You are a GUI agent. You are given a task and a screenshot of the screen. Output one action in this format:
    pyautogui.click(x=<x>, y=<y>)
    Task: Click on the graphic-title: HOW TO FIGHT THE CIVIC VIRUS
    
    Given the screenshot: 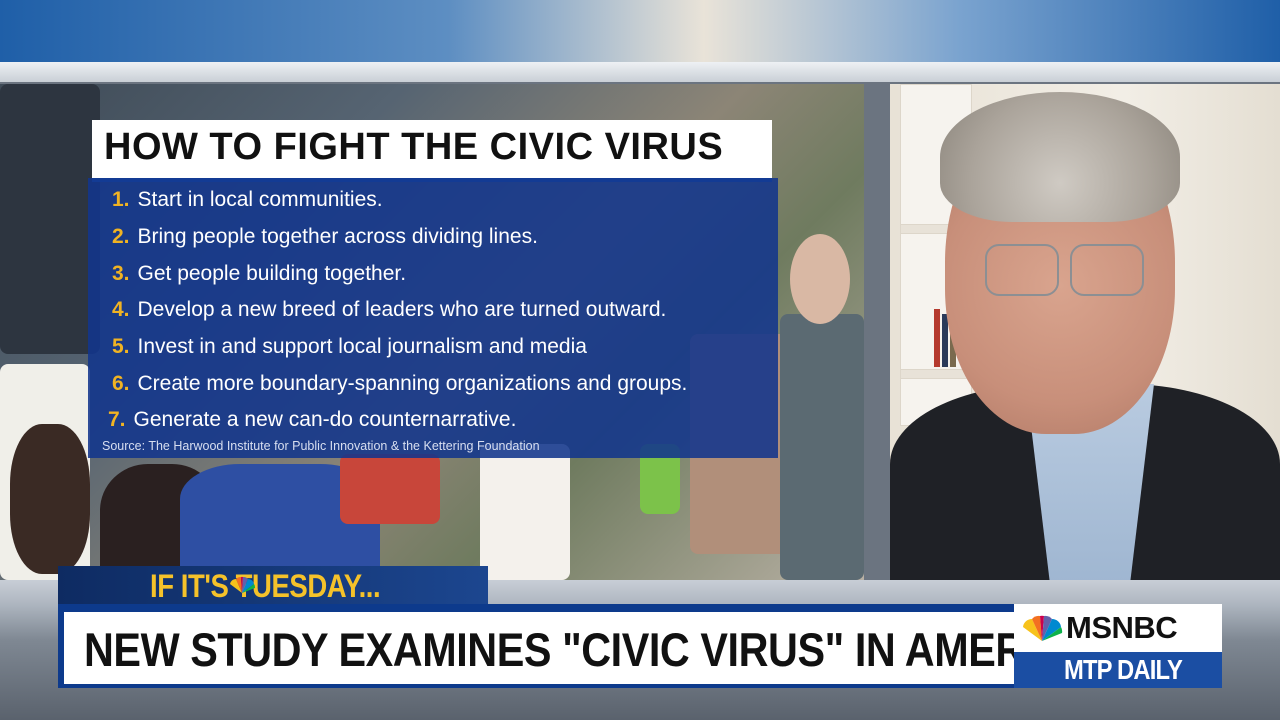 What is the action you would take?
    pyautogui.click(x=414, y=147)
    